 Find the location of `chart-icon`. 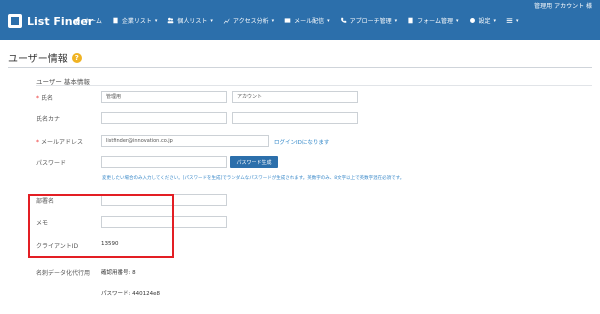

chart-icon is located at coordinates (226, 21).